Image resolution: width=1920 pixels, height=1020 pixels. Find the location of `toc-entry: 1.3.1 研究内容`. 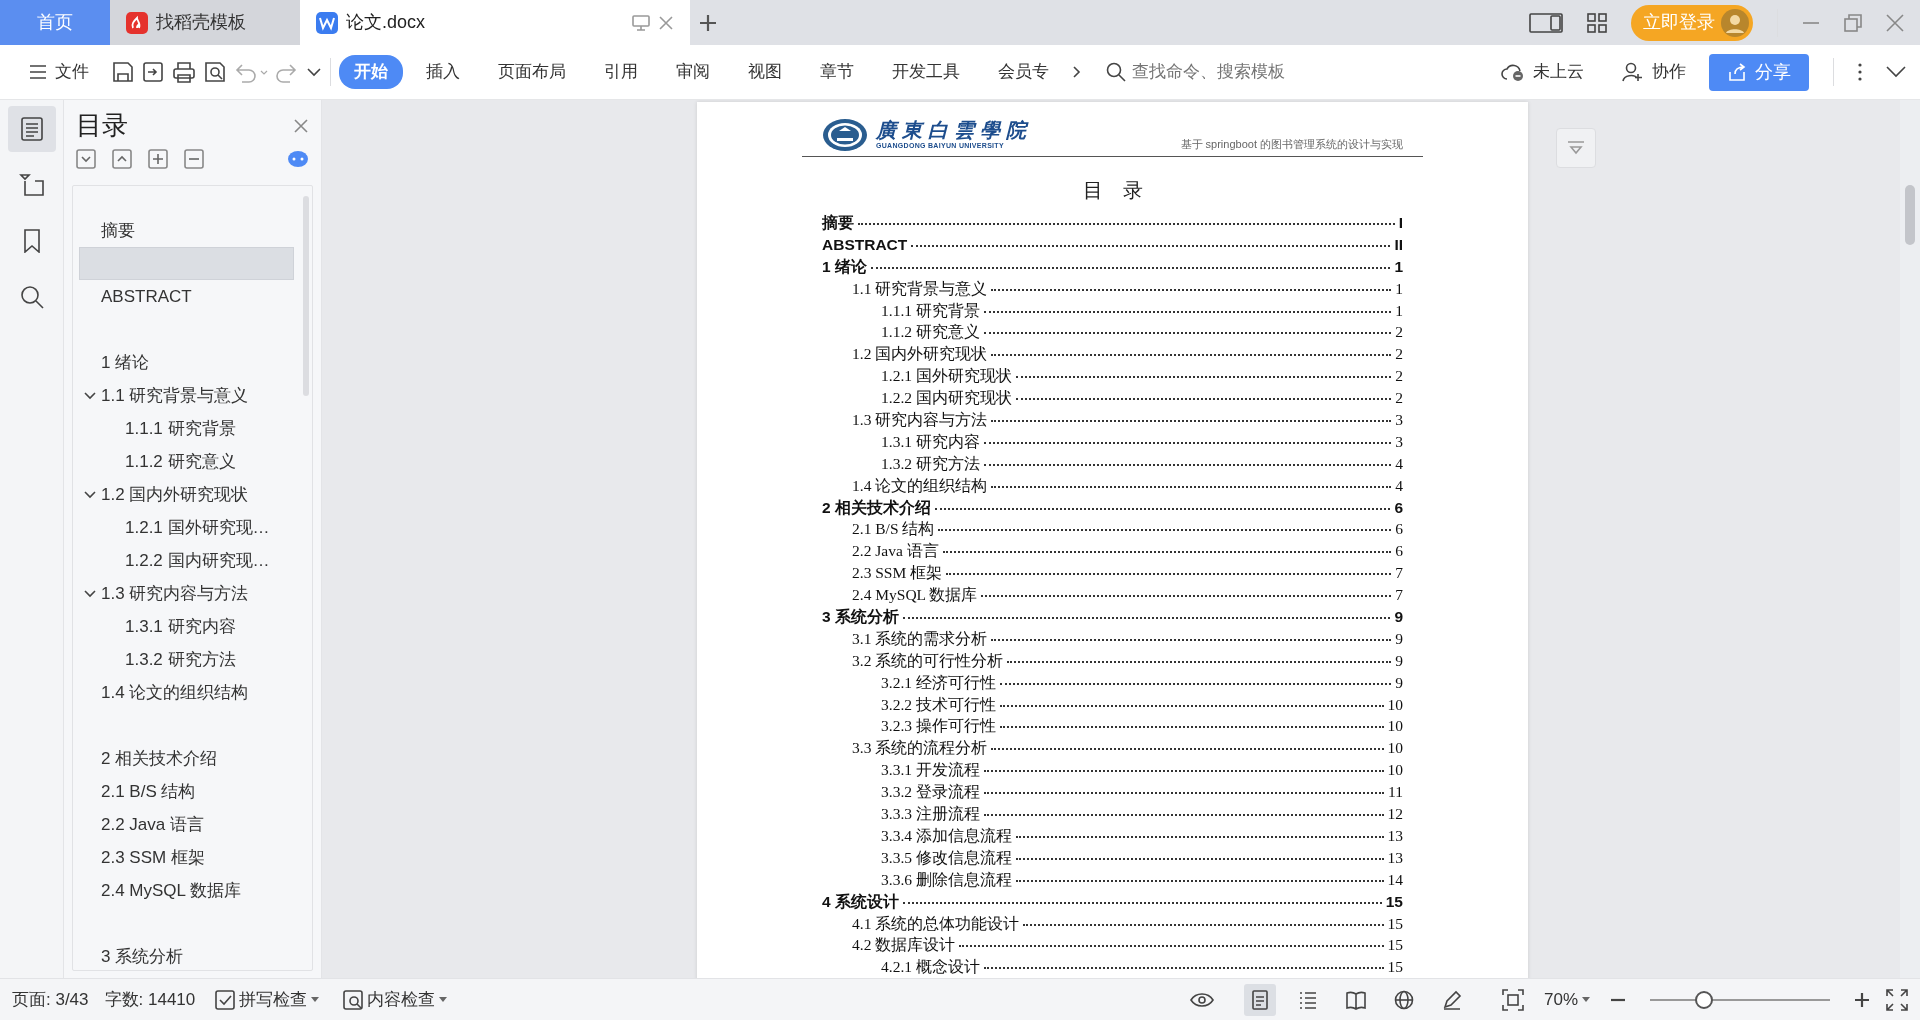

toc-entry: 1.3.1 研究内容 is located at coordinates (930, 441).